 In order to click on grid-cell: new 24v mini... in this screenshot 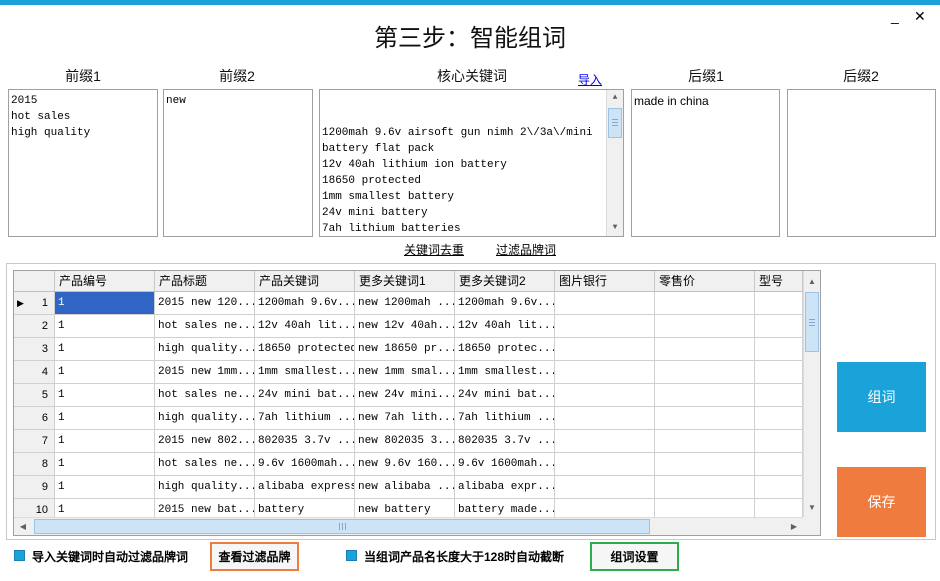, I will do `click(405, 395)`.